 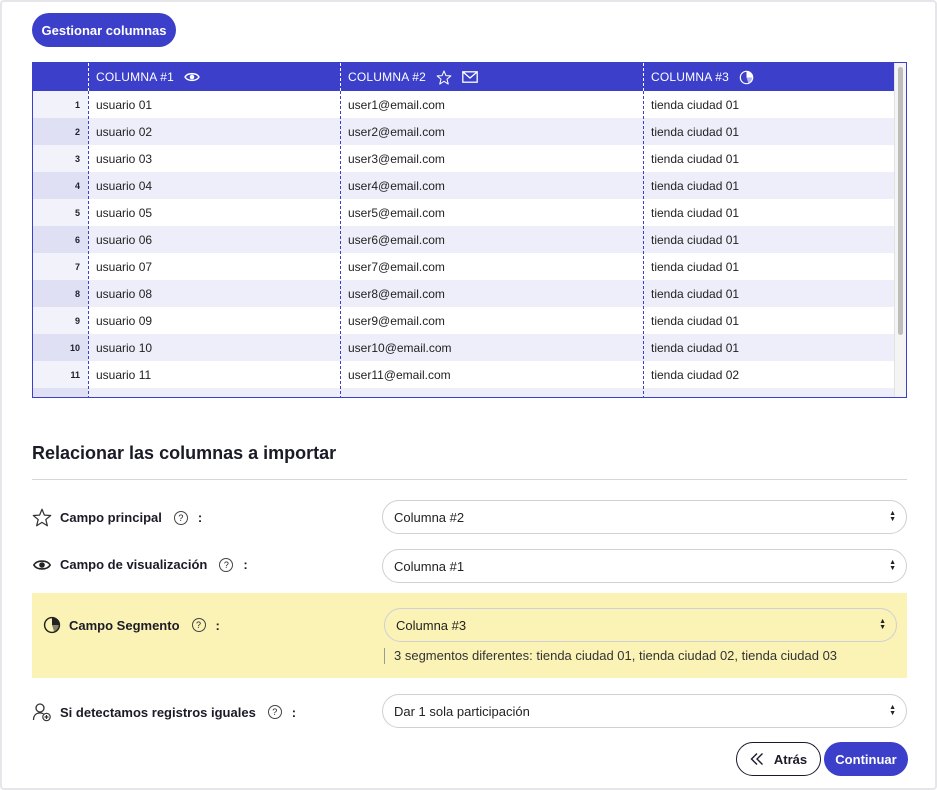 I want to click on cell-column-1: usuario 10, so click(x=124, y=347).